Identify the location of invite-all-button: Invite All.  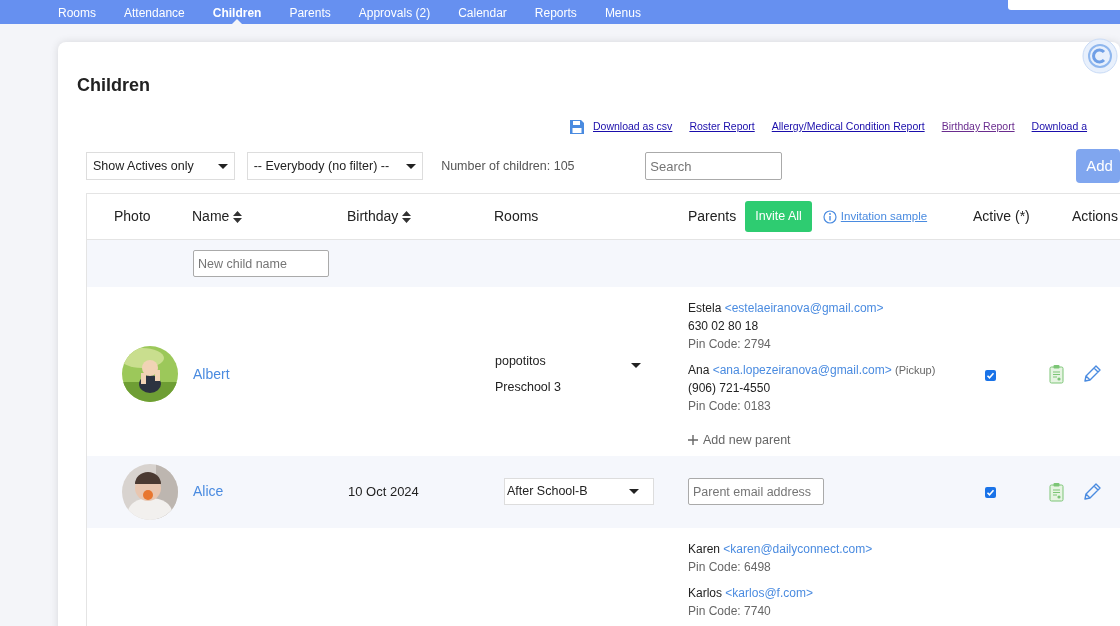
(778, 216).